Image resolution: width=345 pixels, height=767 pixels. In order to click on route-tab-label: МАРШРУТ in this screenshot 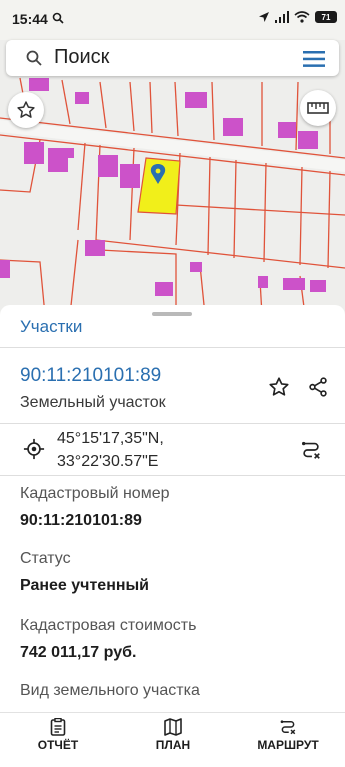, I will do `click(288, 745)`.